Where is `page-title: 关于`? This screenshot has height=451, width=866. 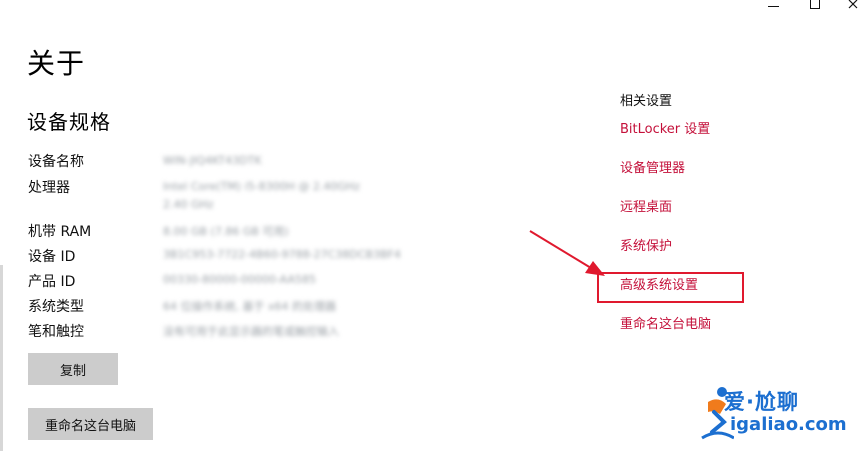
page-title: 关于 is located at coordinates (56, 63).